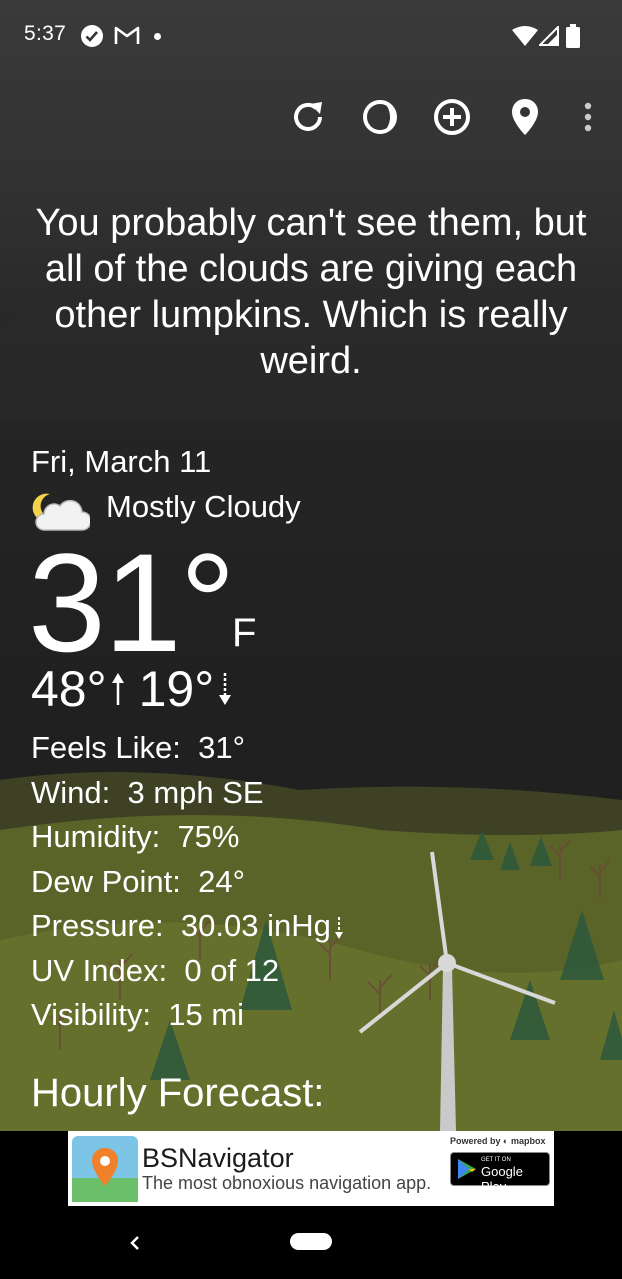 The image size is (622, 1279). Describe the element at coordinates (91, 1014) in the screenshot. I see `detail-label: Visibility:` at that location.